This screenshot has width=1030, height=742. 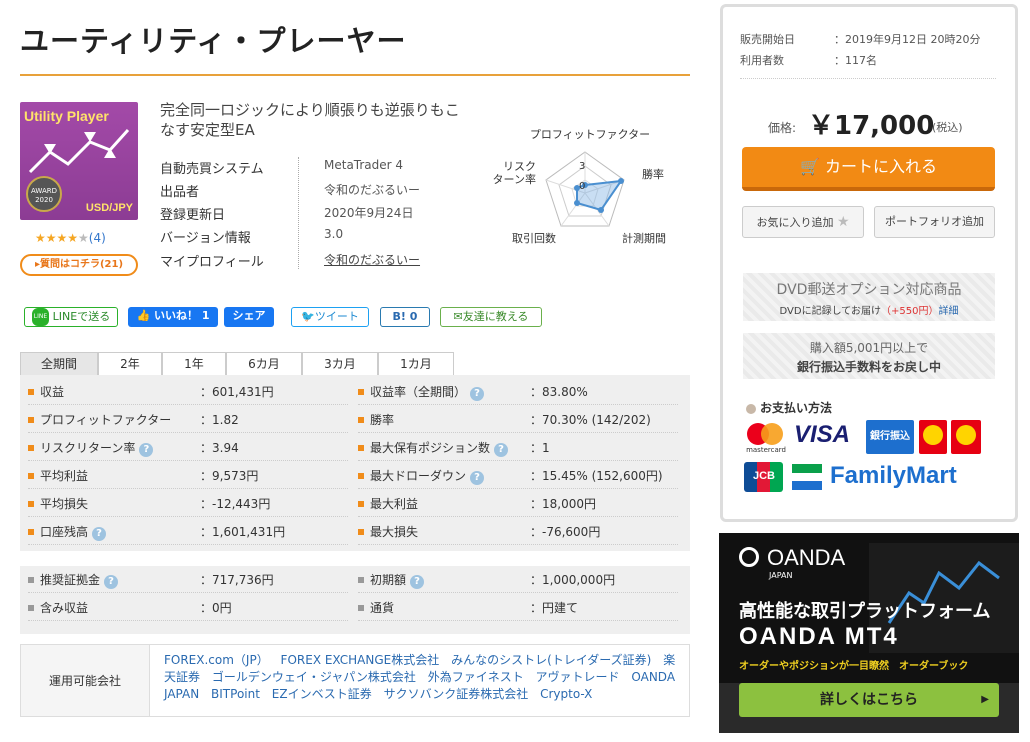 What do you see at coordinates (235, 694) in the screenshot?
I see `broker-link: BITPoint` at bounding box center [235, 694].